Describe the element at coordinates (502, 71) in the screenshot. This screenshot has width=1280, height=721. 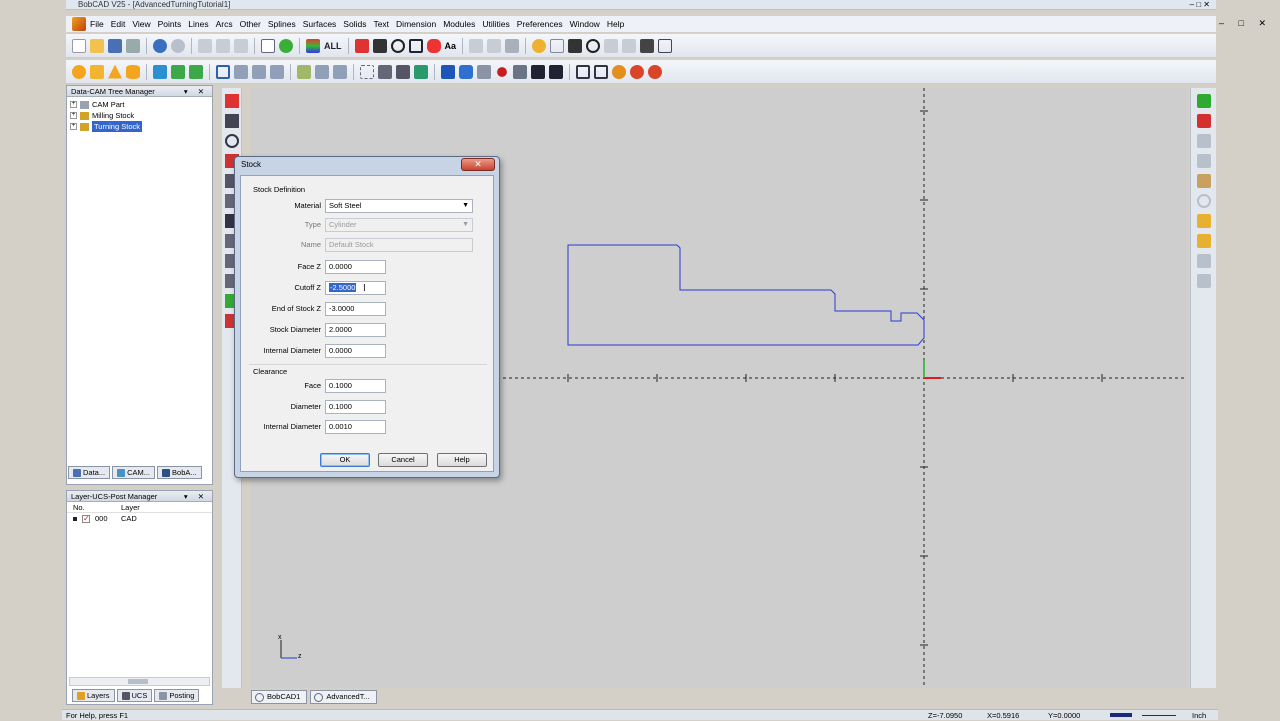
I see `record-icon` at that location.